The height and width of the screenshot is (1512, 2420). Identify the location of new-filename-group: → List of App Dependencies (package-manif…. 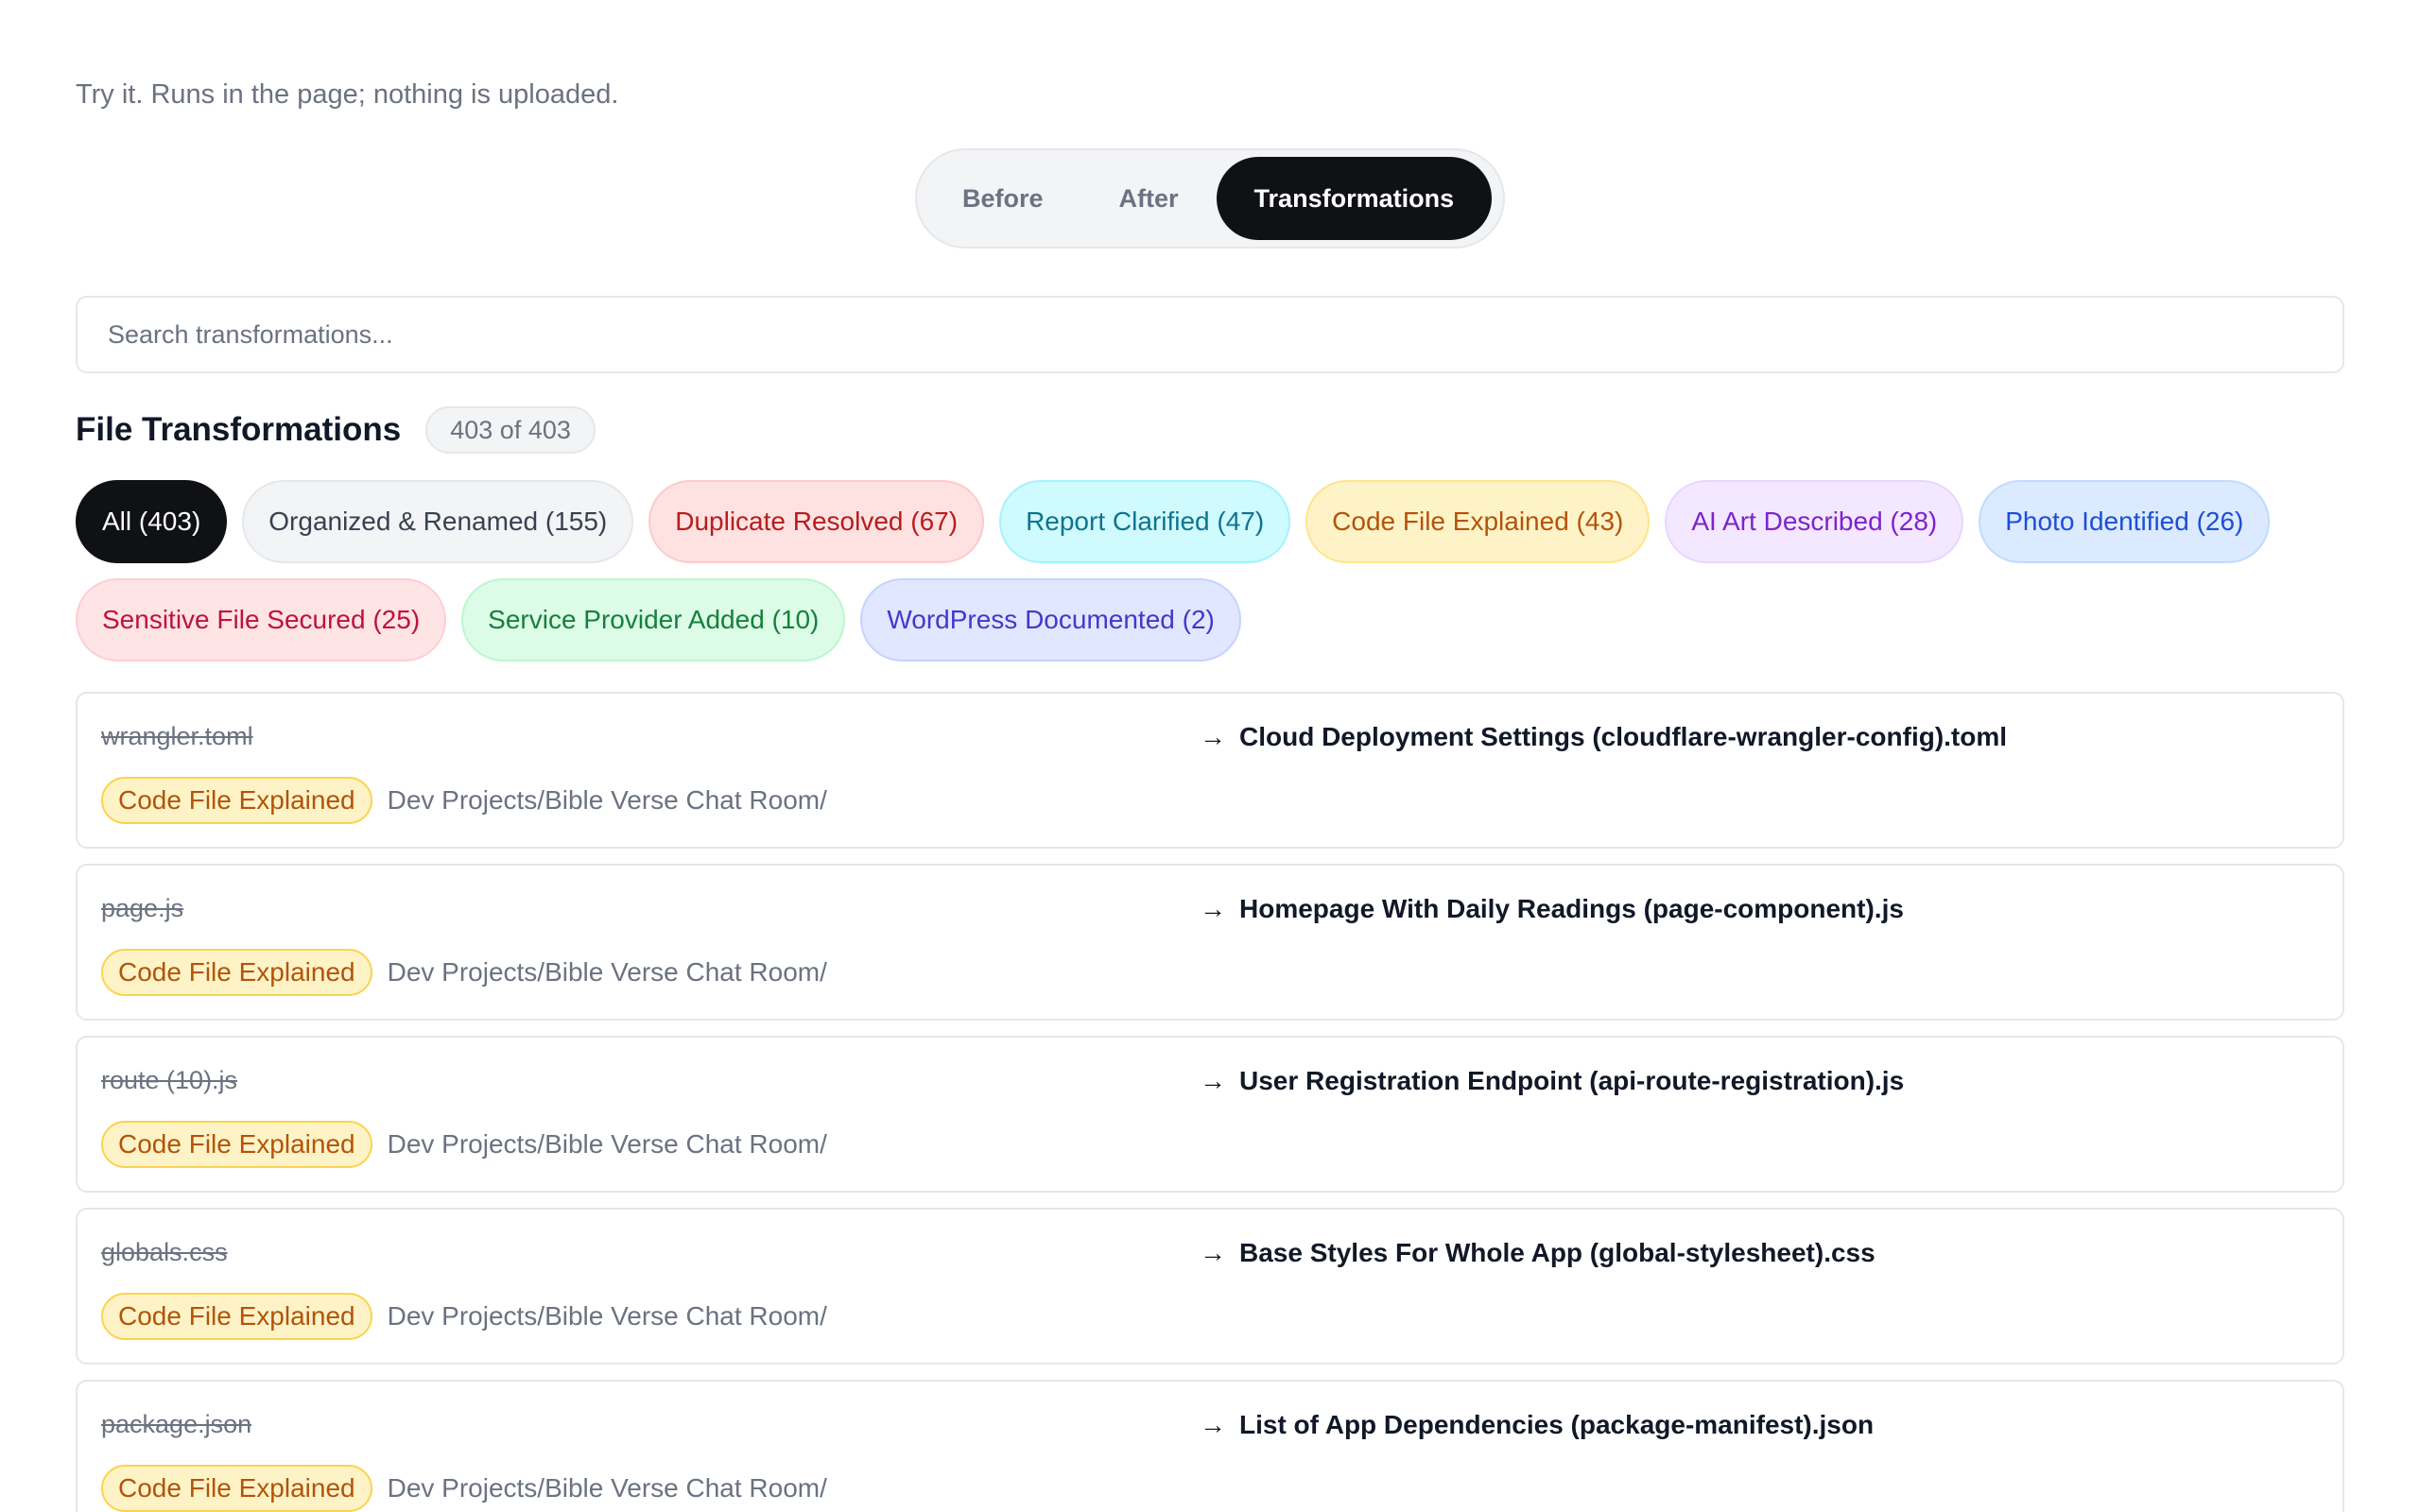
(1537, 1425).